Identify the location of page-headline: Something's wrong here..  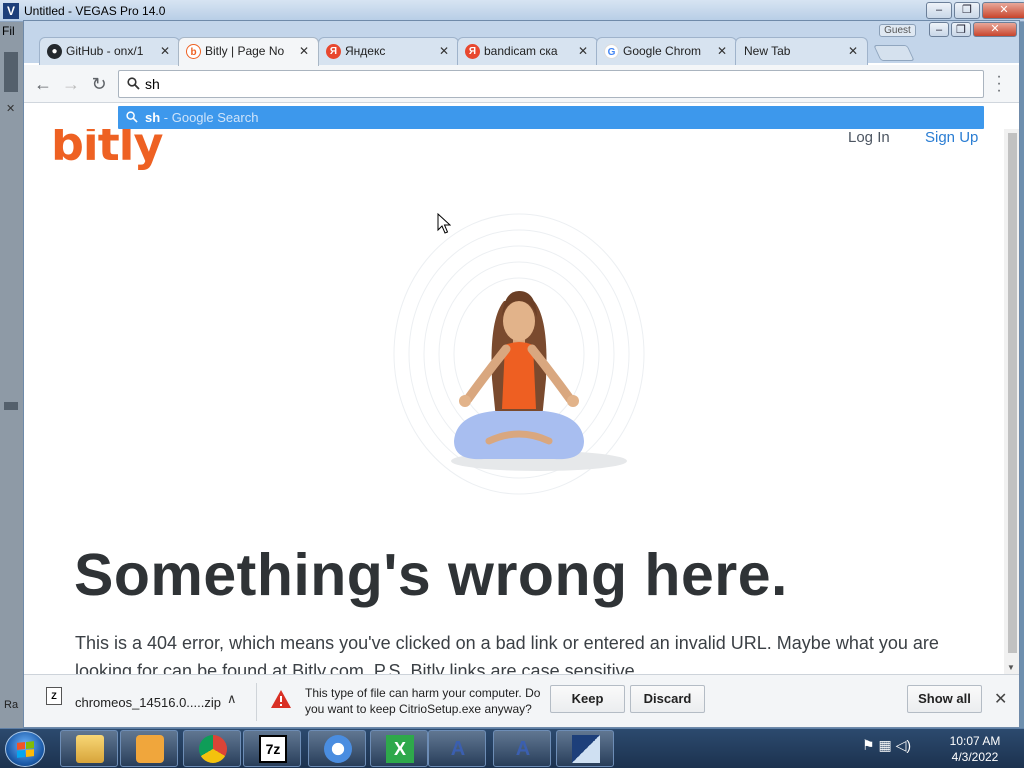
(431, 575).